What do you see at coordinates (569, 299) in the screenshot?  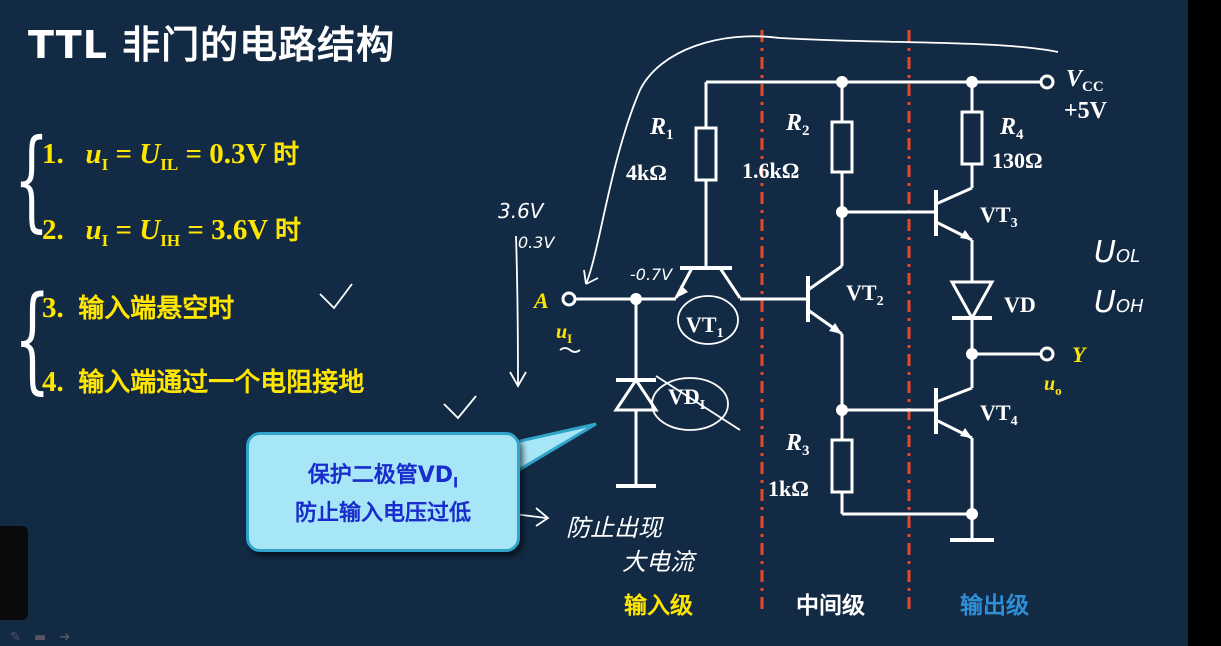 I see `input-terminal` at bounding box center [569, 299].